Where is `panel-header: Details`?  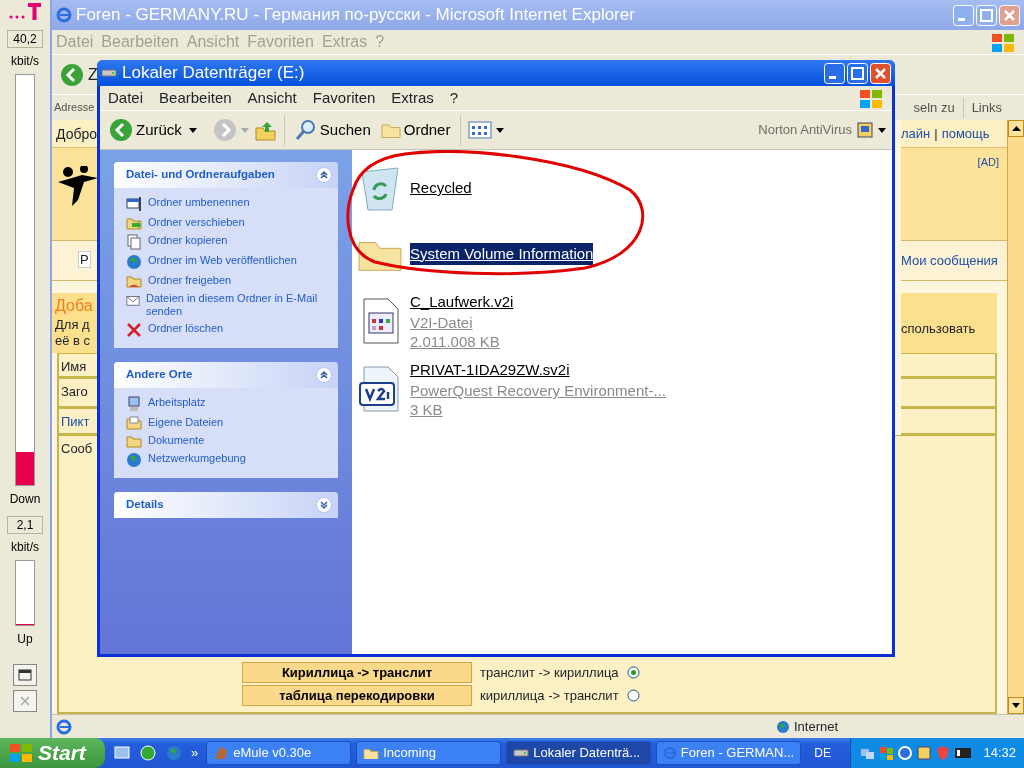 panel-header: Details is located at coordinates (226, 505).